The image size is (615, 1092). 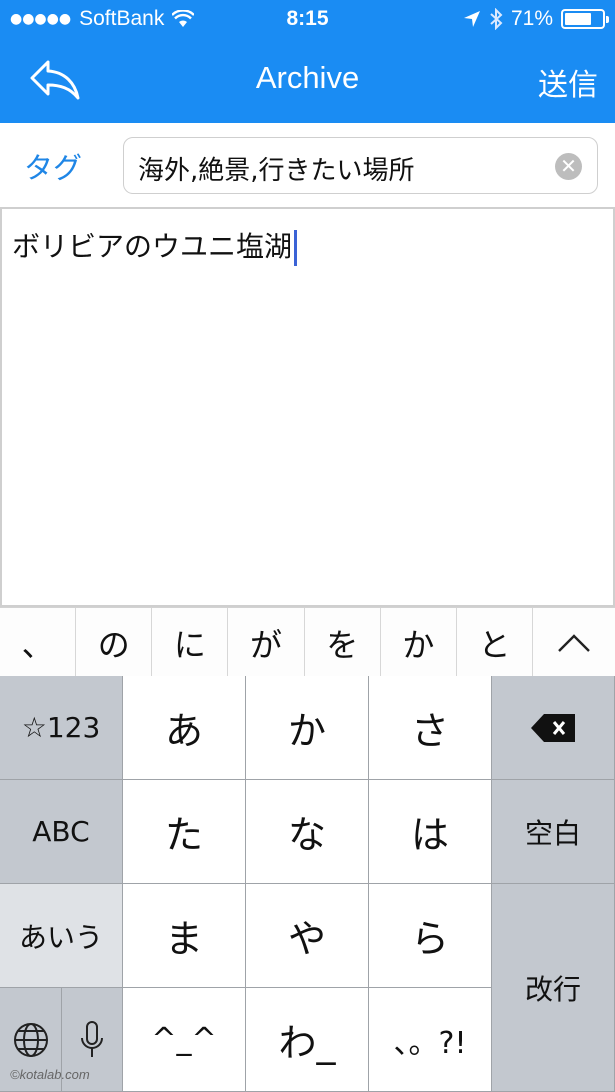 I want to click on key-ra: ら, so click(x=430, y=936).